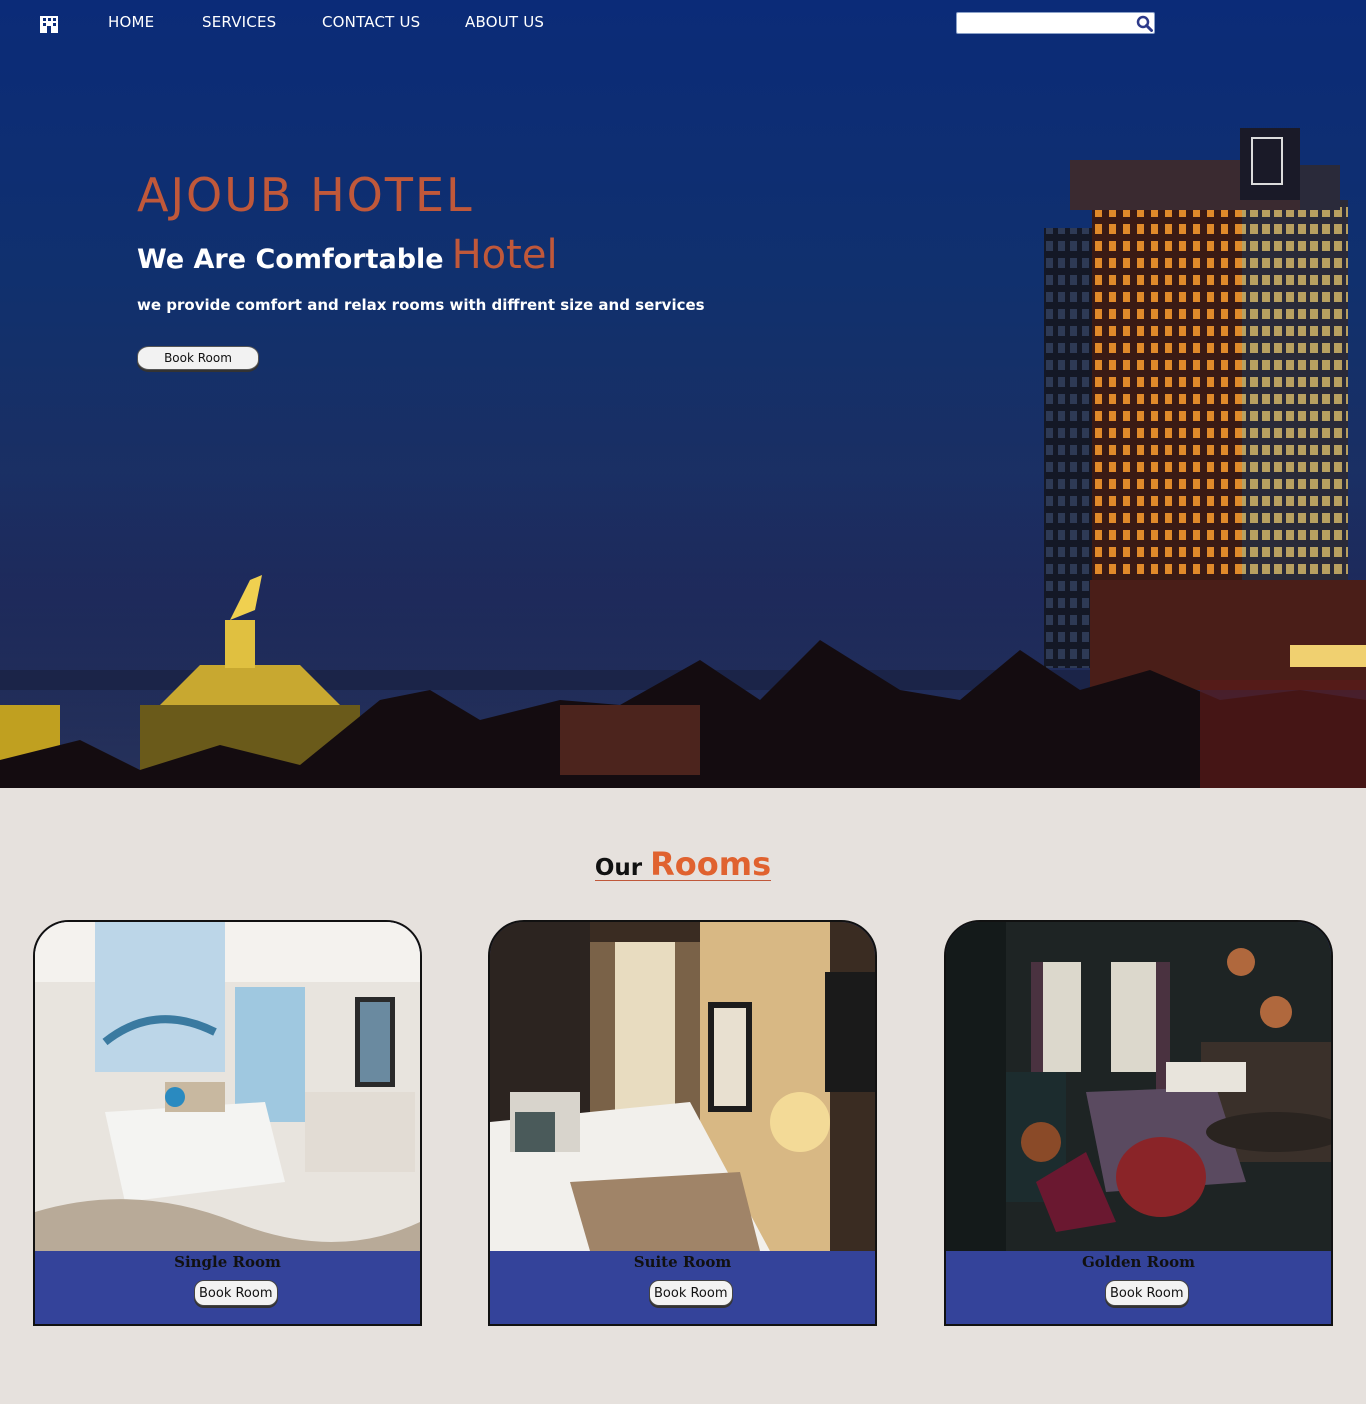  What do you see at coordinates (1138, 1086) in the screenshot?
I see `room-image-golden` at bounding box center [1138, 1086].